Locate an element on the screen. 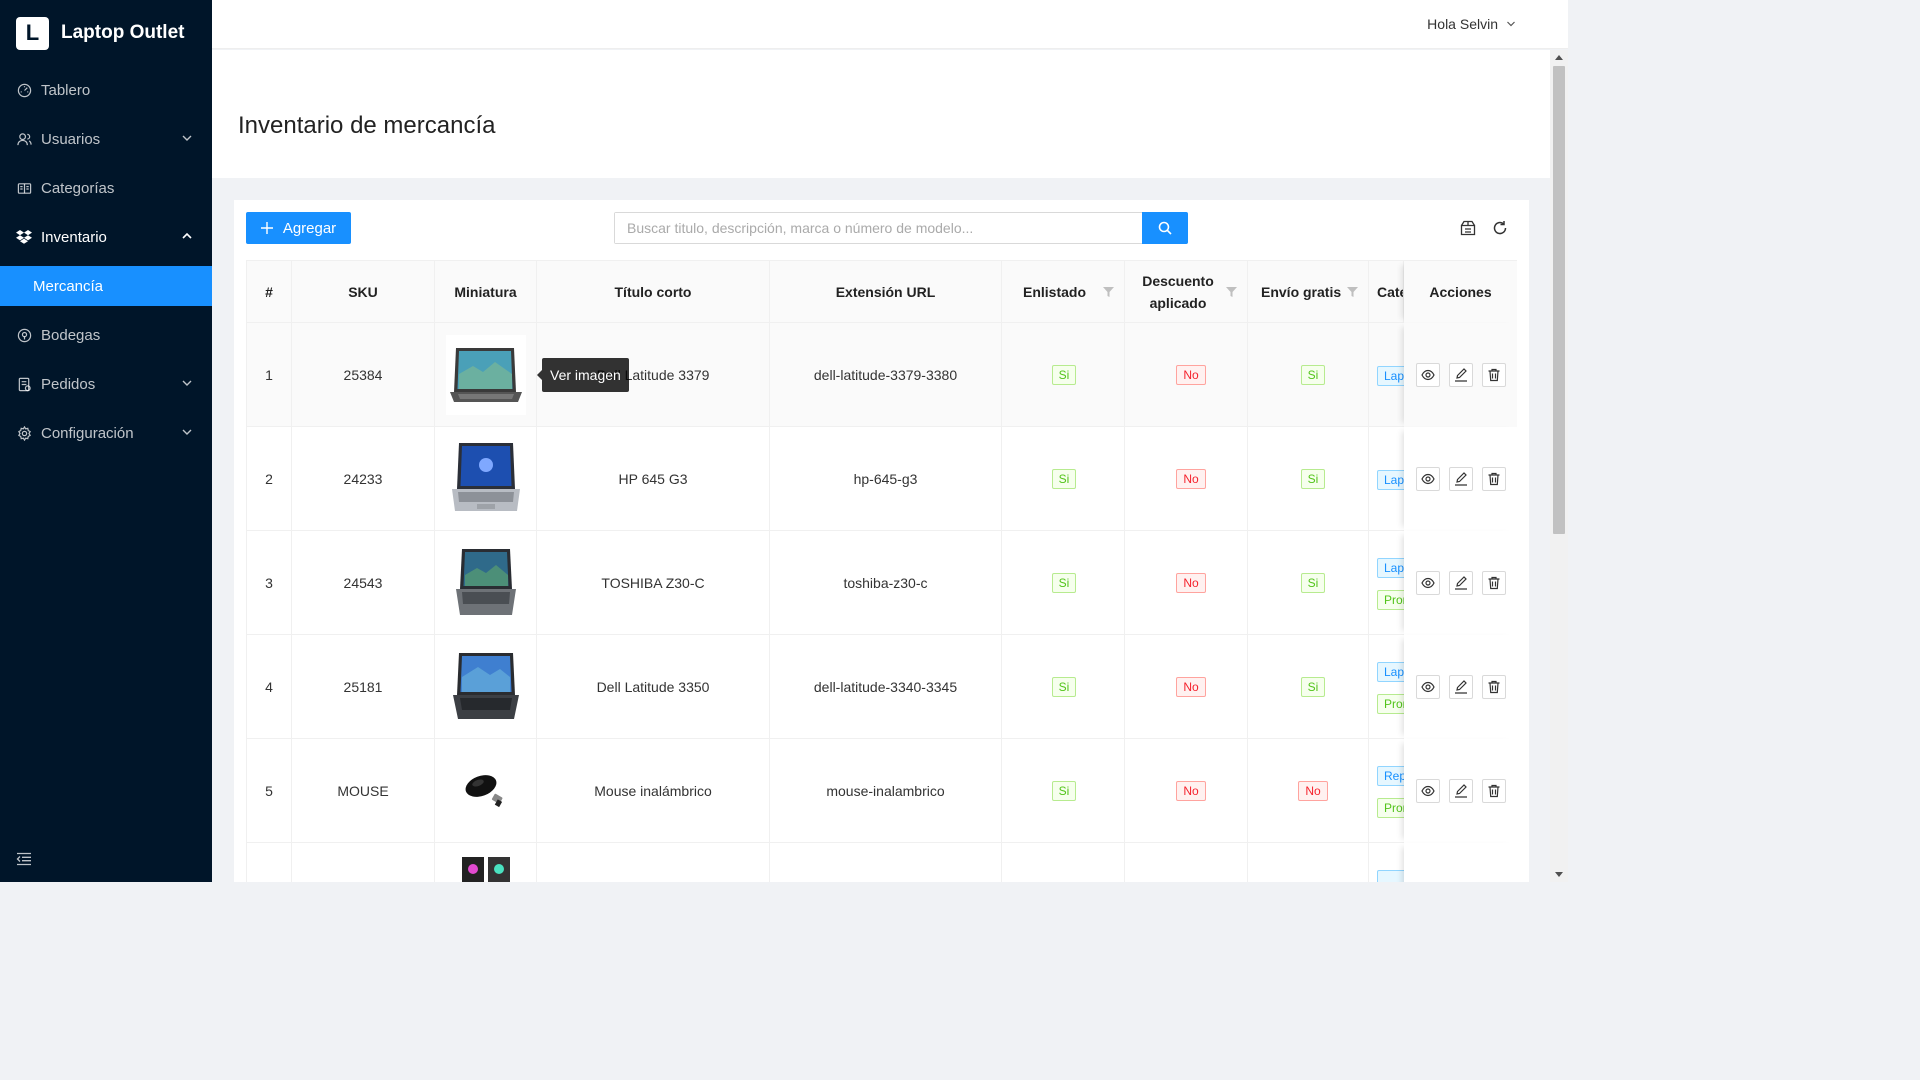  row-title: Mouse inalámbrico is located at coordinates (653, 791).